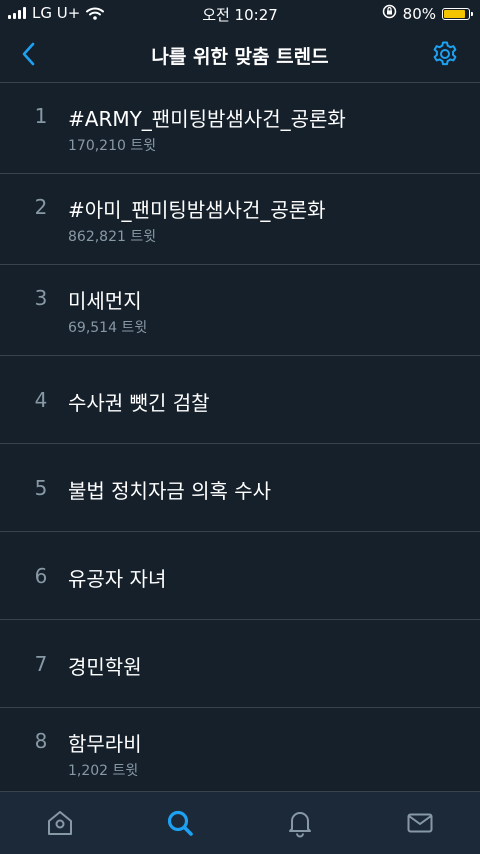 The height and width of the screenshot is (854, 480). I want to click on trend-name: 불법 정치자금 의혹 수사, so click(170, 491).